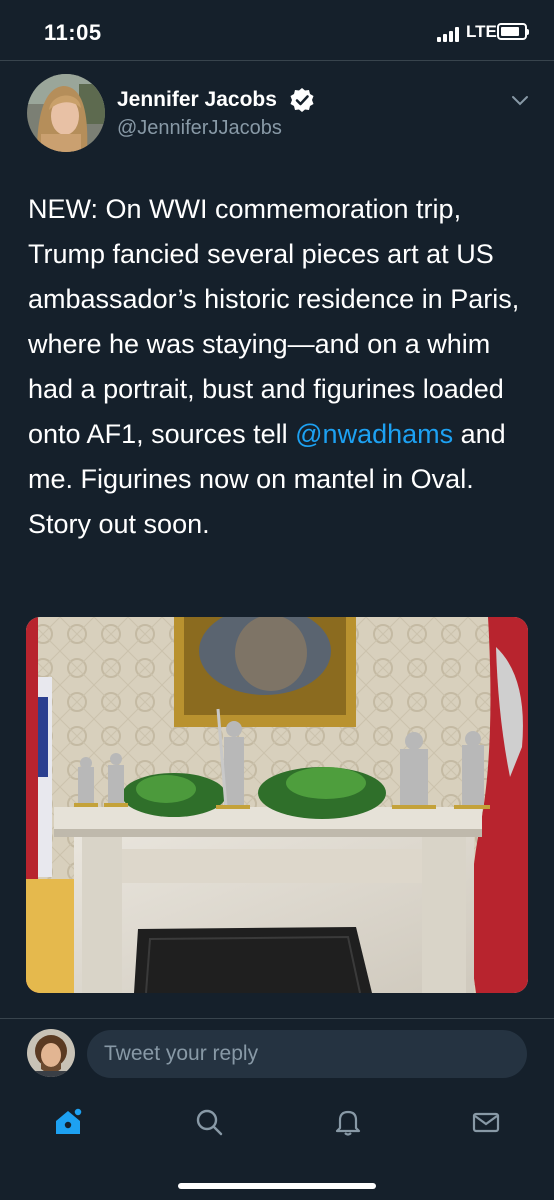  What do you see at coordinates (197, 100) in the screenshot?
I see `author-name: Jennifer Jacobs` at bounding box center [197, 100].